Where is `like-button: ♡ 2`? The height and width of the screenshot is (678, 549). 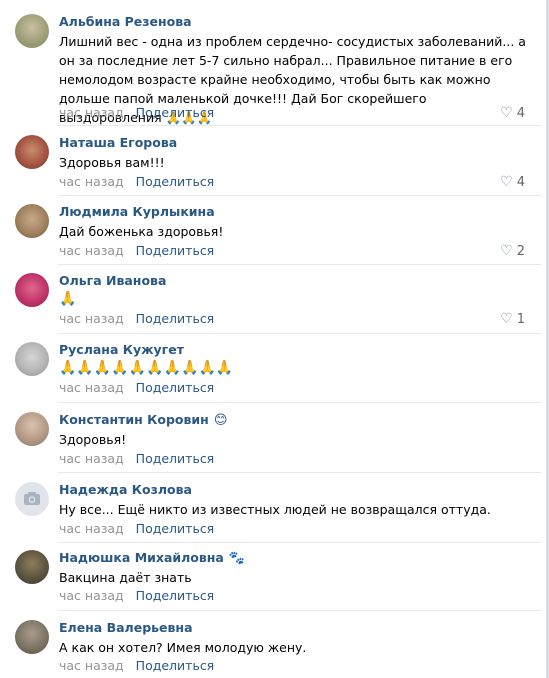 like-button: ♡ 2 is located at coordinates (512, 251).